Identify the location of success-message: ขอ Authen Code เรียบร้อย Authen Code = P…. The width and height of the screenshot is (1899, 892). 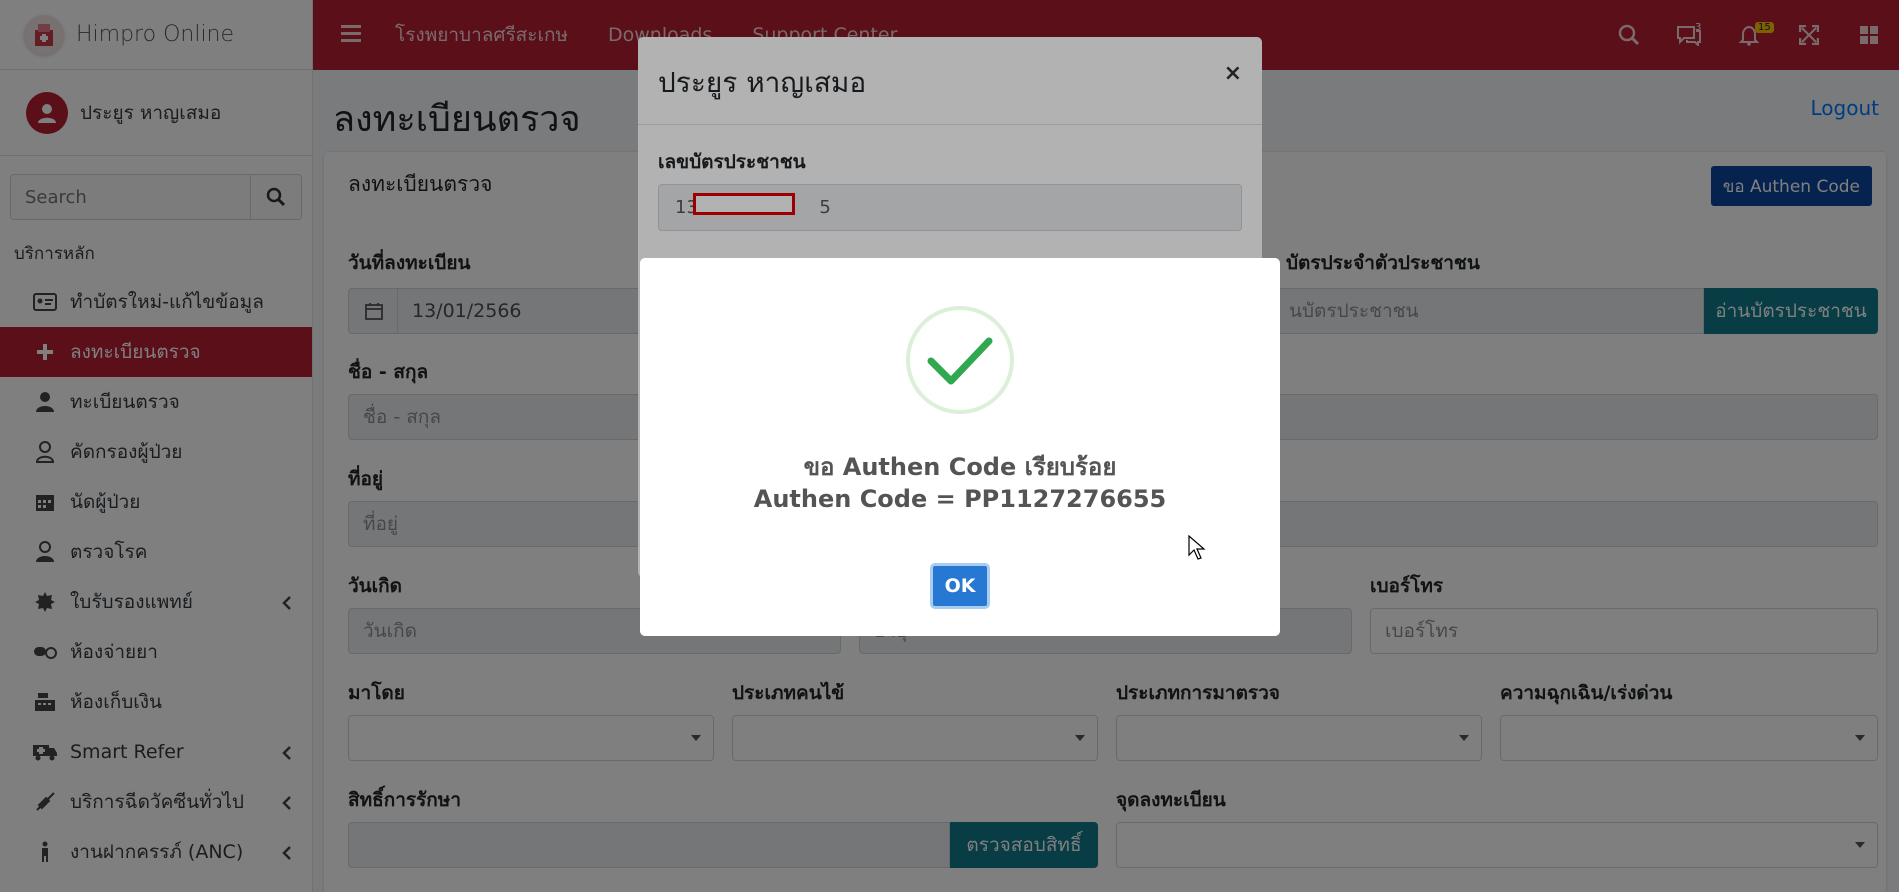
(960, 483).